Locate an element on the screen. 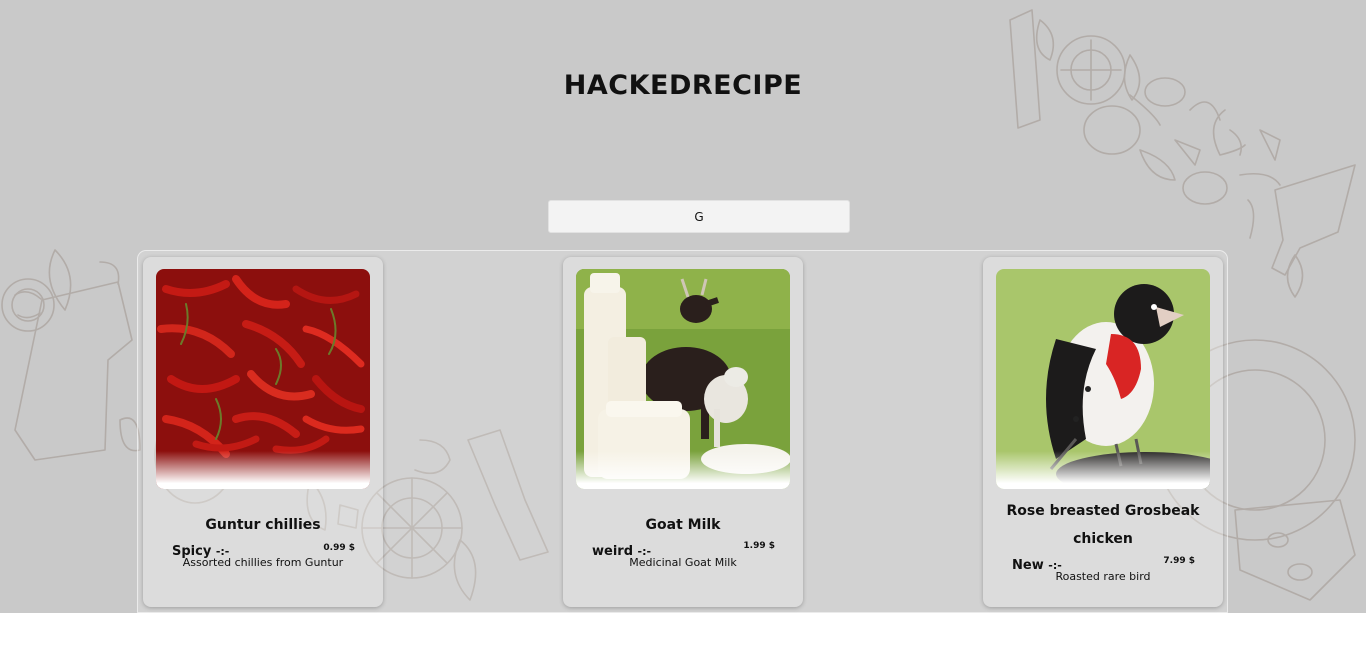  product-image-goat-milk is located at coordinates (683, 379).